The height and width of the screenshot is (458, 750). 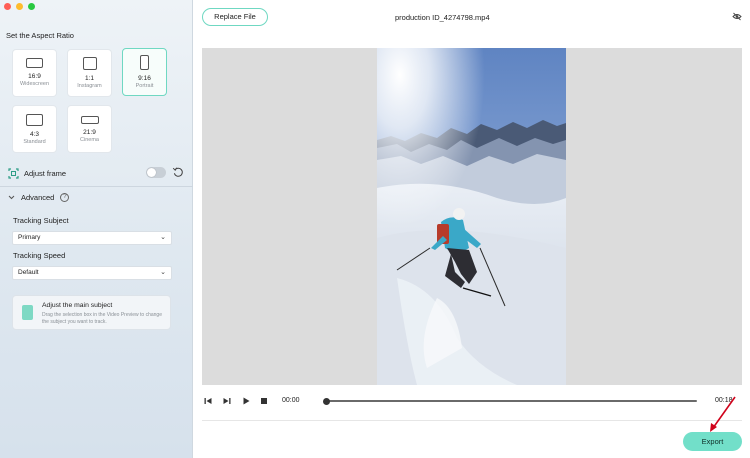 I want to click on cinema-icon, so click(x=89, y=120).